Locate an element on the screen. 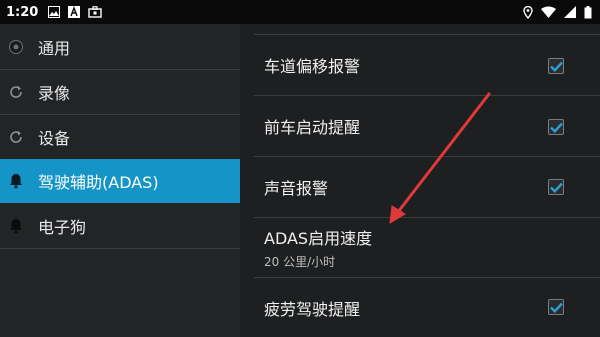 The height and width of the screenshot is (337, 600). sidebar-item-label: 录像 is located at coordinates (54, 93).